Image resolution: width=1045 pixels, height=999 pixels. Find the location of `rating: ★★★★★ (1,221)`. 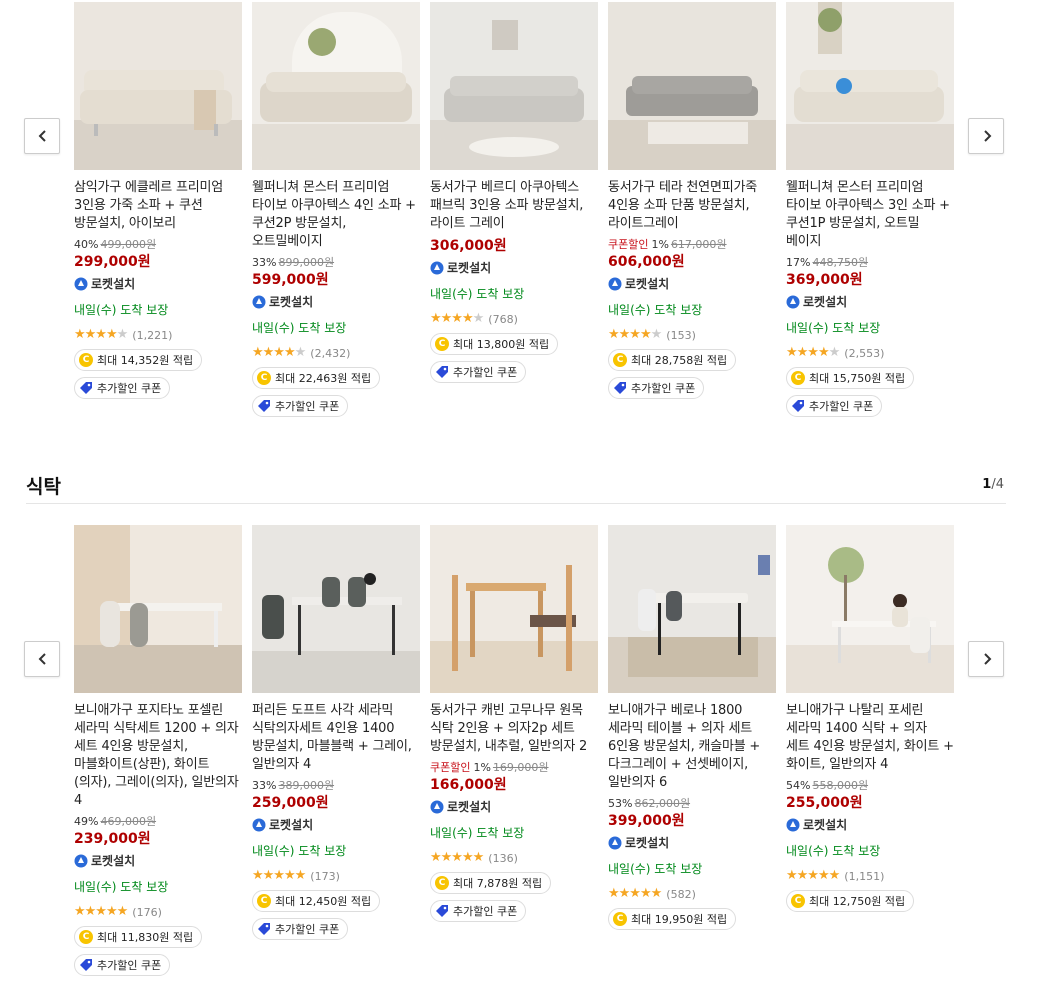

rating: ★★★★★ (1,221) is located at coordinates (158, 335).